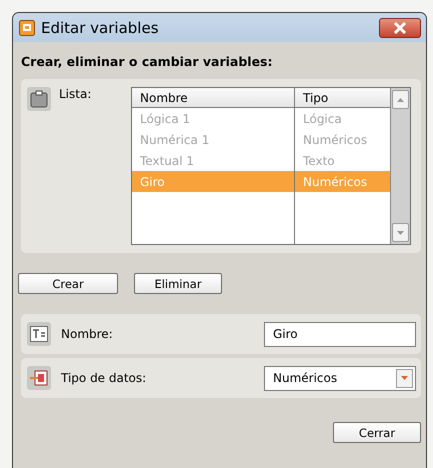 This screenshot has height=468, width=433. I want to click on caret-icon, so click(404, 378).